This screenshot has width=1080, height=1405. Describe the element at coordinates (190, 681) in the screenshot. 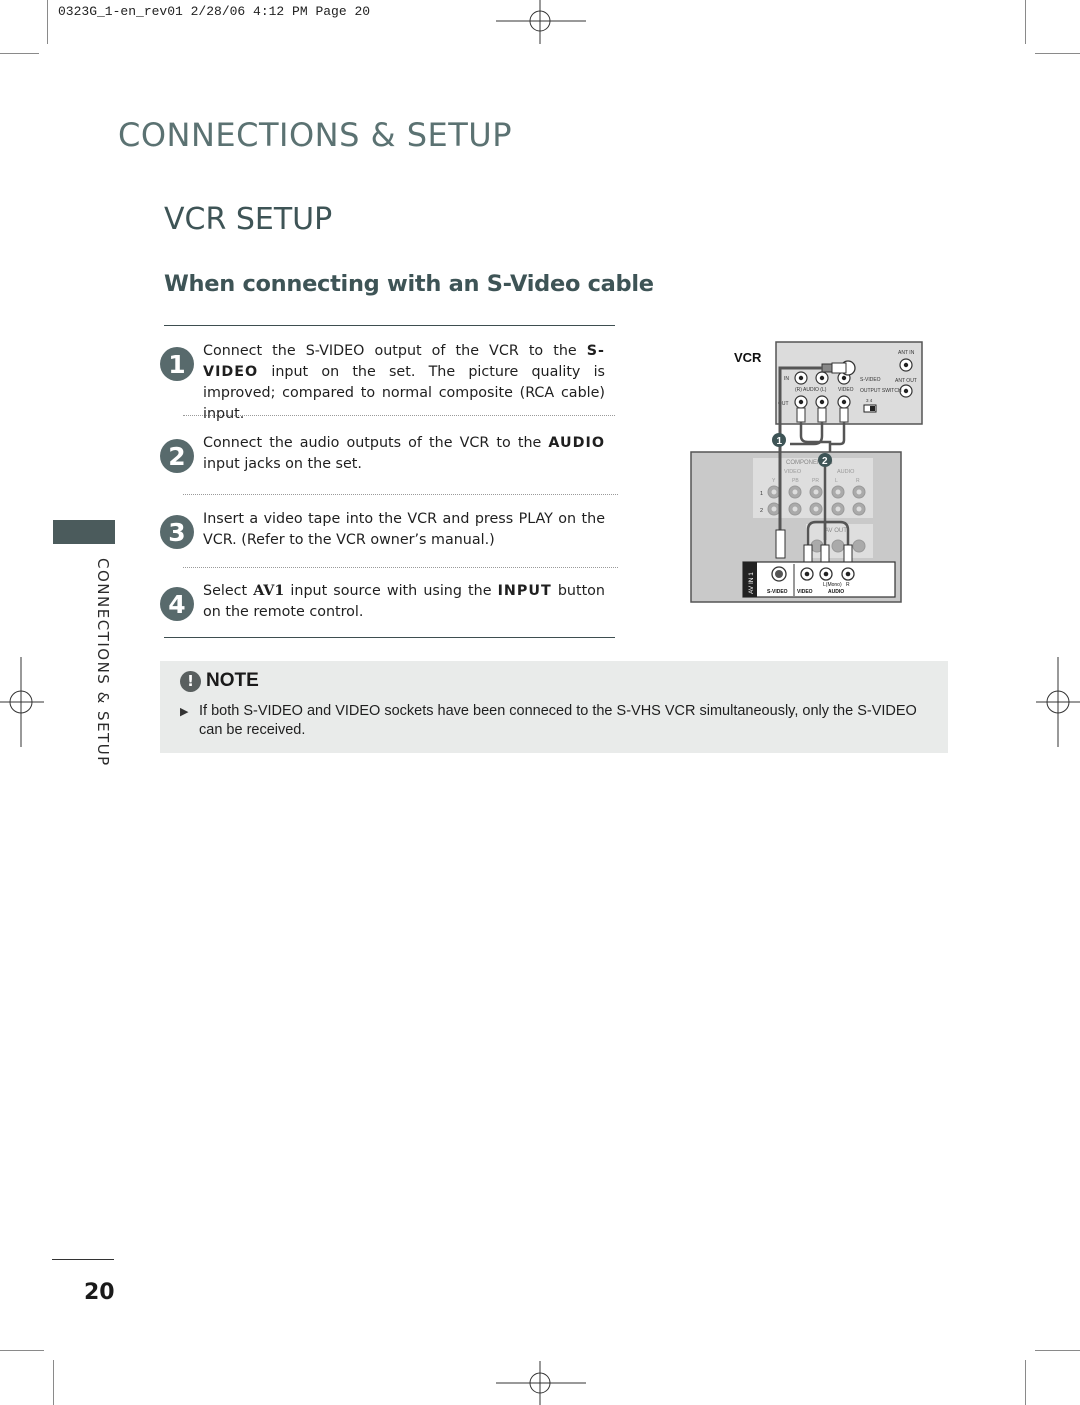

I see `exclamation-icon: !` at that location.